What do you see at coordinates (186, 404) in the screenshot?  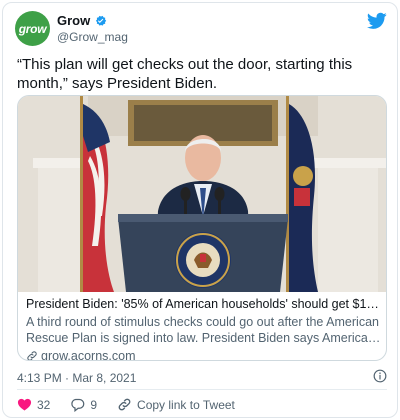 I see `copy-link-label: Copy link to Tweet` at bounding box center [186, 404].